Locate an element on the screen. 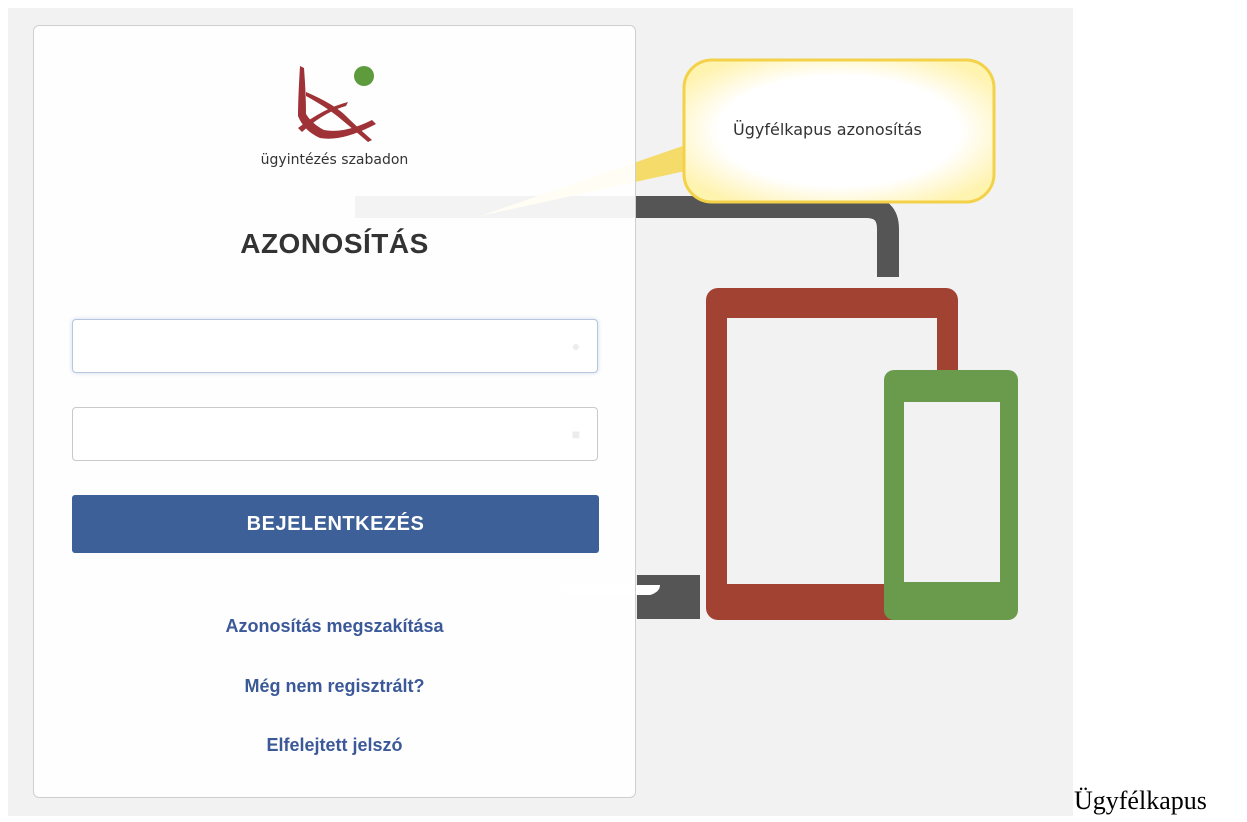  phone-shape is located at coordinates (951, 495).